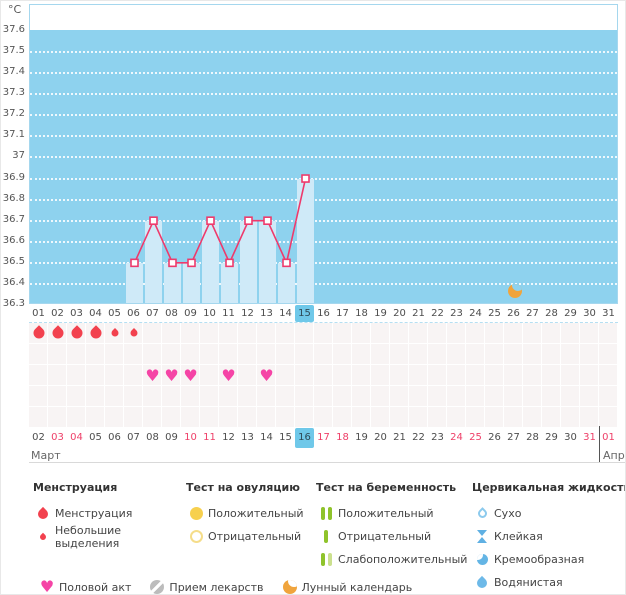 This screenshot has width=626, height=595. Describe the element at coordinates (209, 313) in the screenshot. I see `cycle-day-label: 10` at that location.